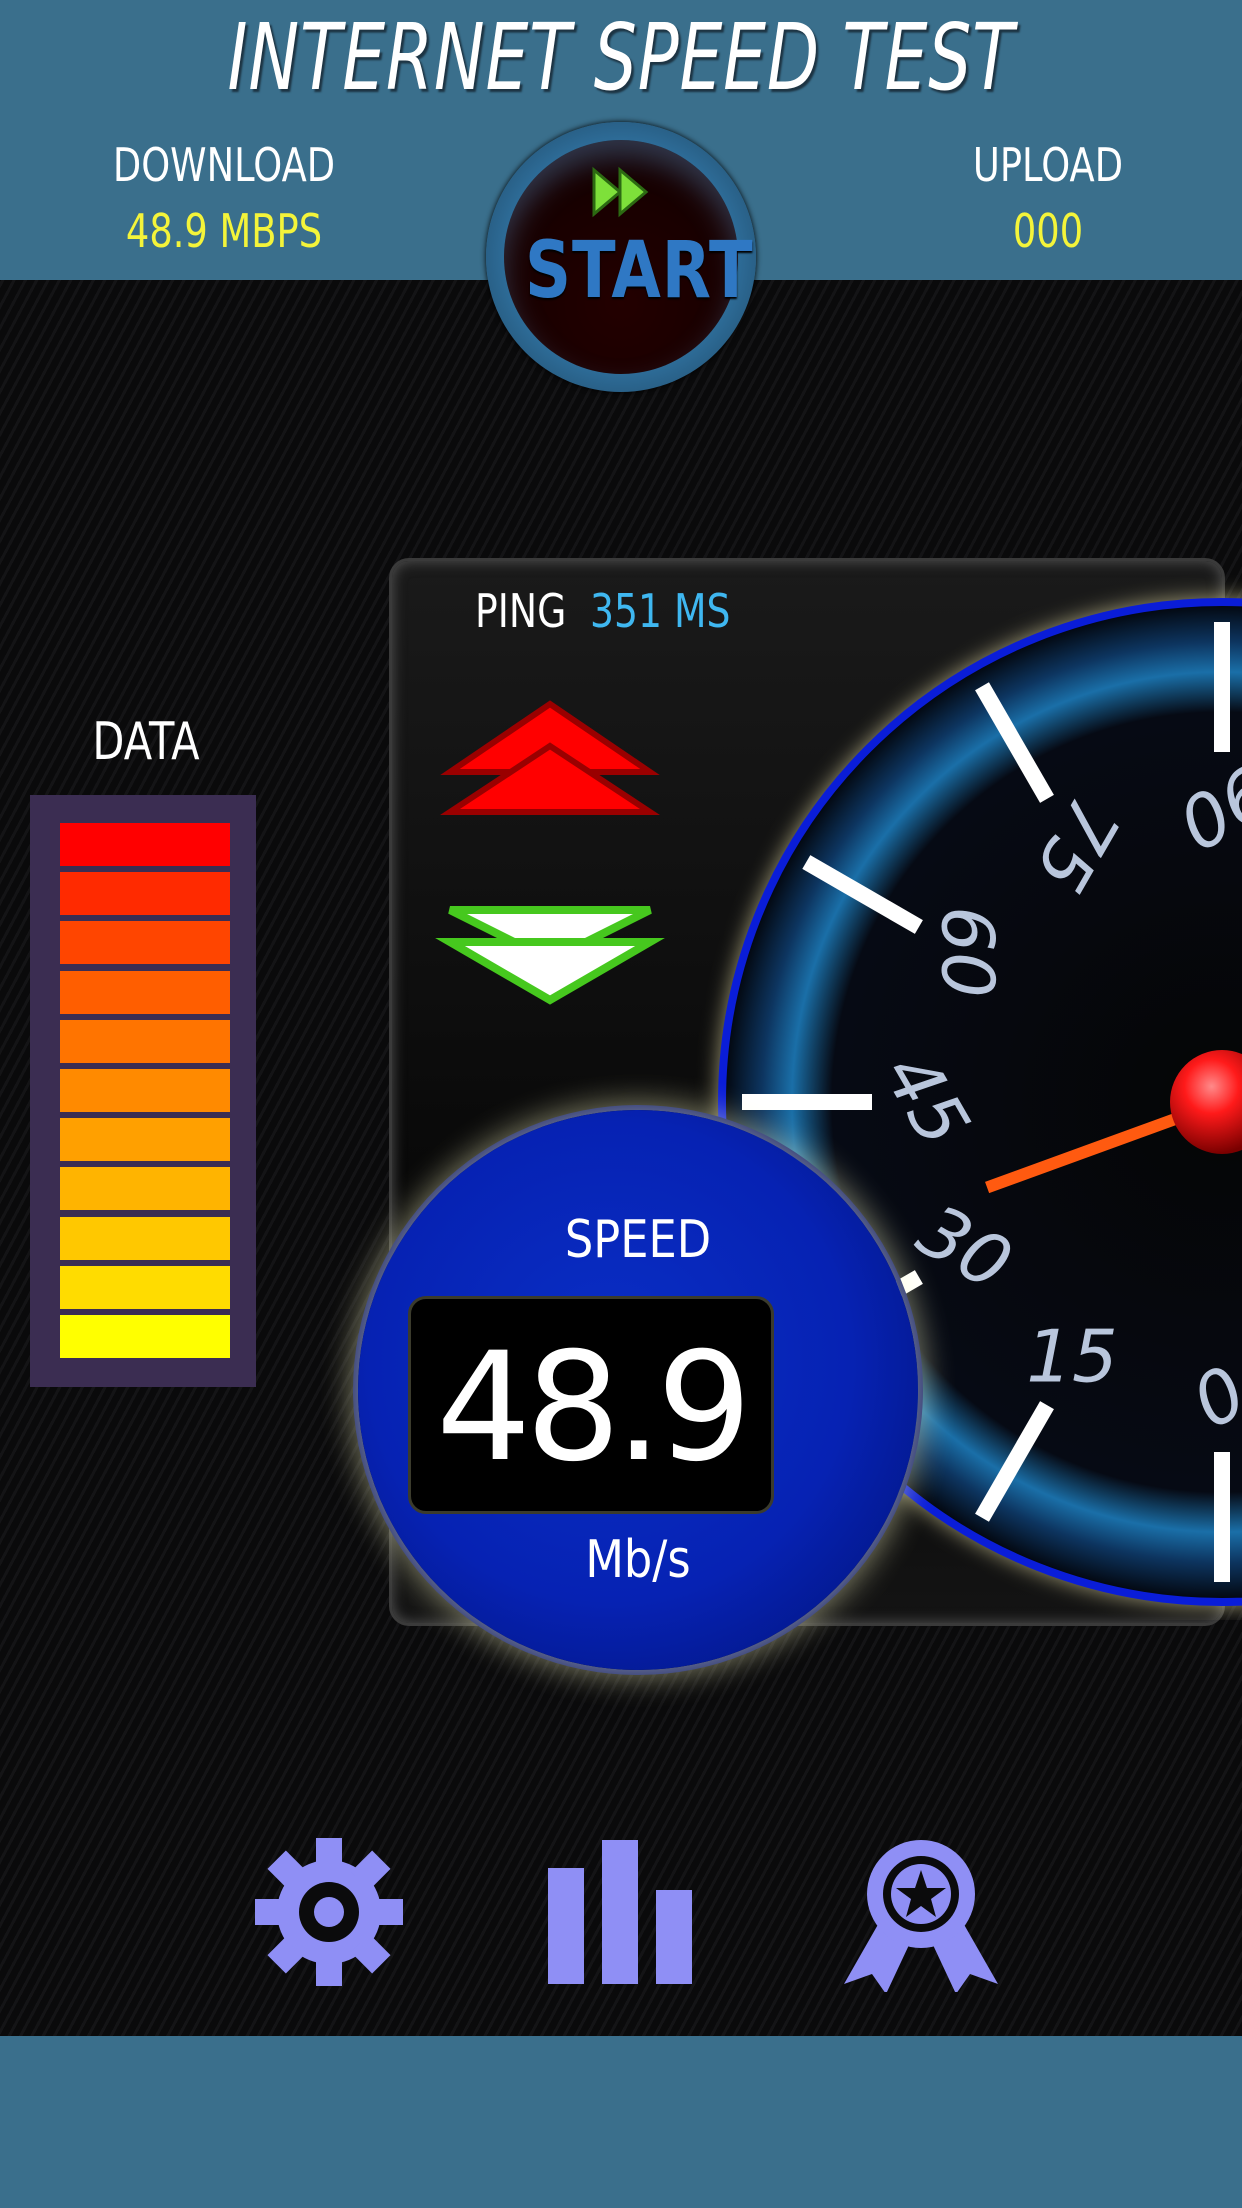 This screenshot has height=2208, width=1242. What do you see at coordinates (224, 231) in the screenshot?
I see `download-value: 48.9 MBPS` at bounding box center [224, 231].